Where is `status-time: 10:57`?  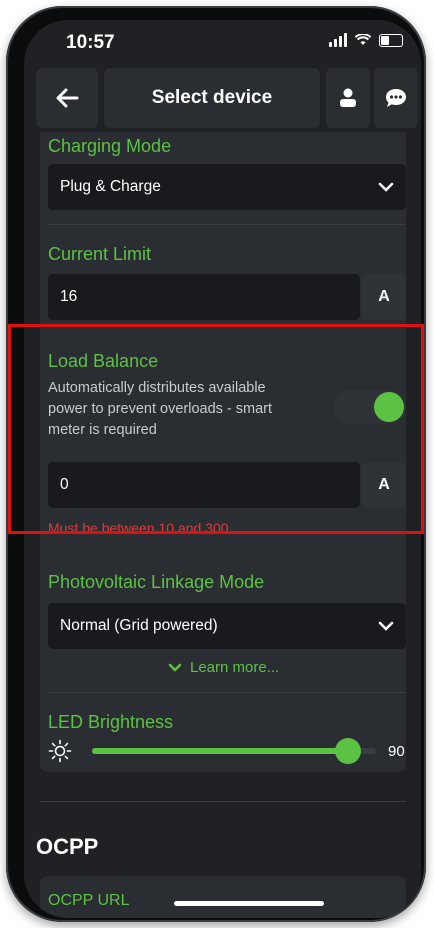 status-time: 10:57 is located at coordinates (90, 42).